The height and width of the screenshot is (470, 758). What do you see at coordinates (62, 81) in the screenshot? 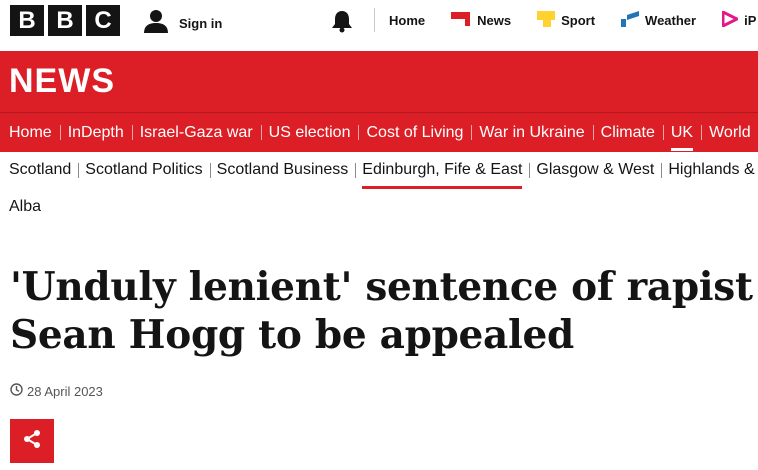
I see `news-logo: NEWS` at bounding box center [62, 81].